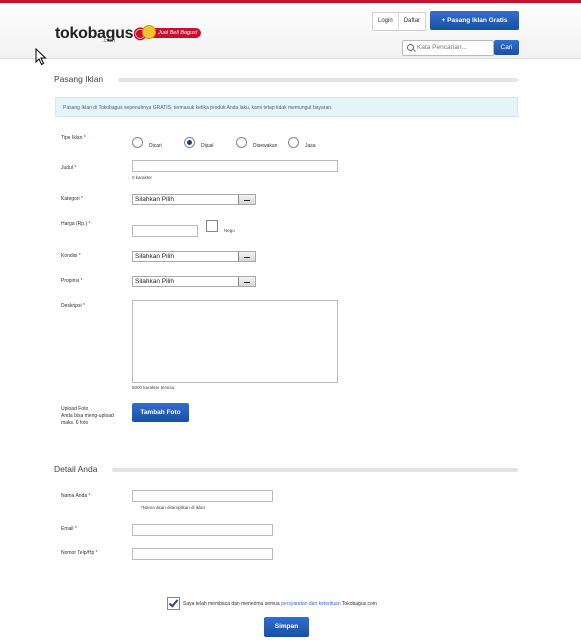 The image size is (581, 644). I want to click on title-char-counter: 0 karakter, so click(142, 177).